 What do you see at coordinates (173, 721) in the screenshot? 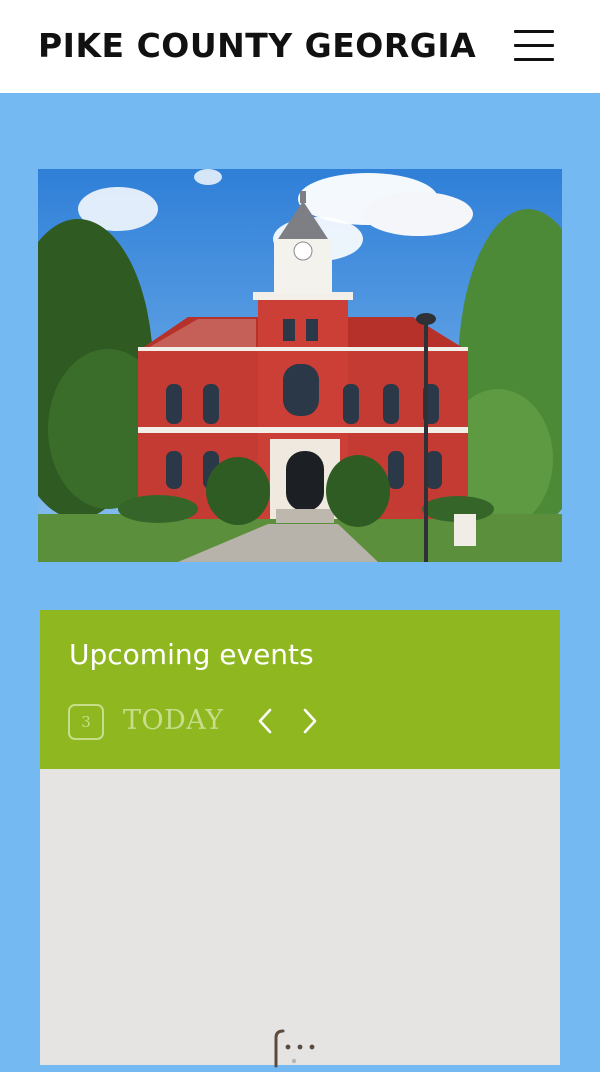
I see `today-button: TODAY` at bounding box center [173, 721].